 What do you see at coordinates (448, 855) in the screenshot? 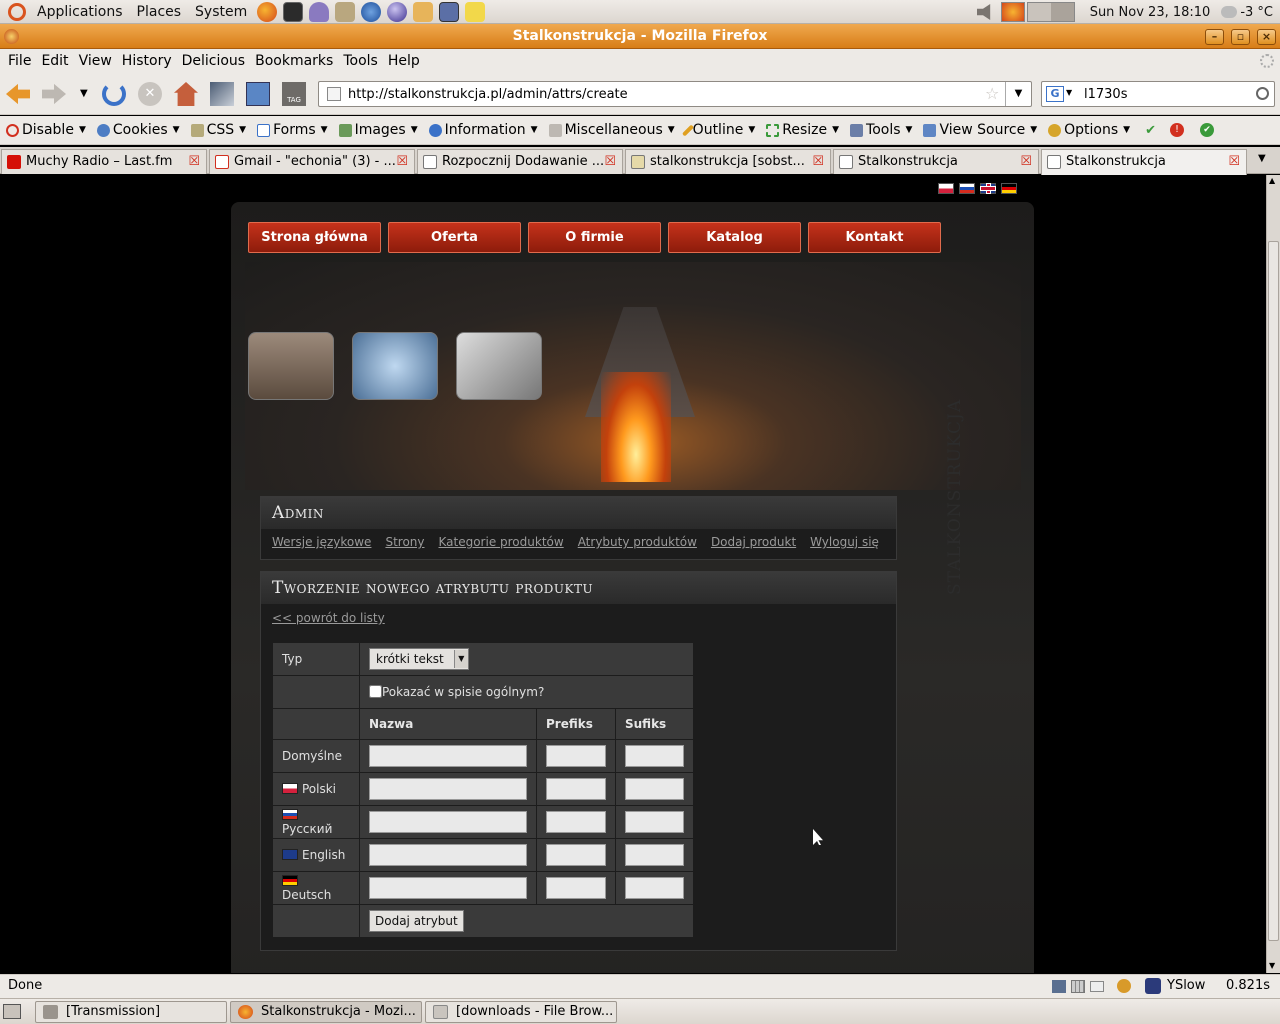
I see `name-en-input` at bounding box center [448, 855].